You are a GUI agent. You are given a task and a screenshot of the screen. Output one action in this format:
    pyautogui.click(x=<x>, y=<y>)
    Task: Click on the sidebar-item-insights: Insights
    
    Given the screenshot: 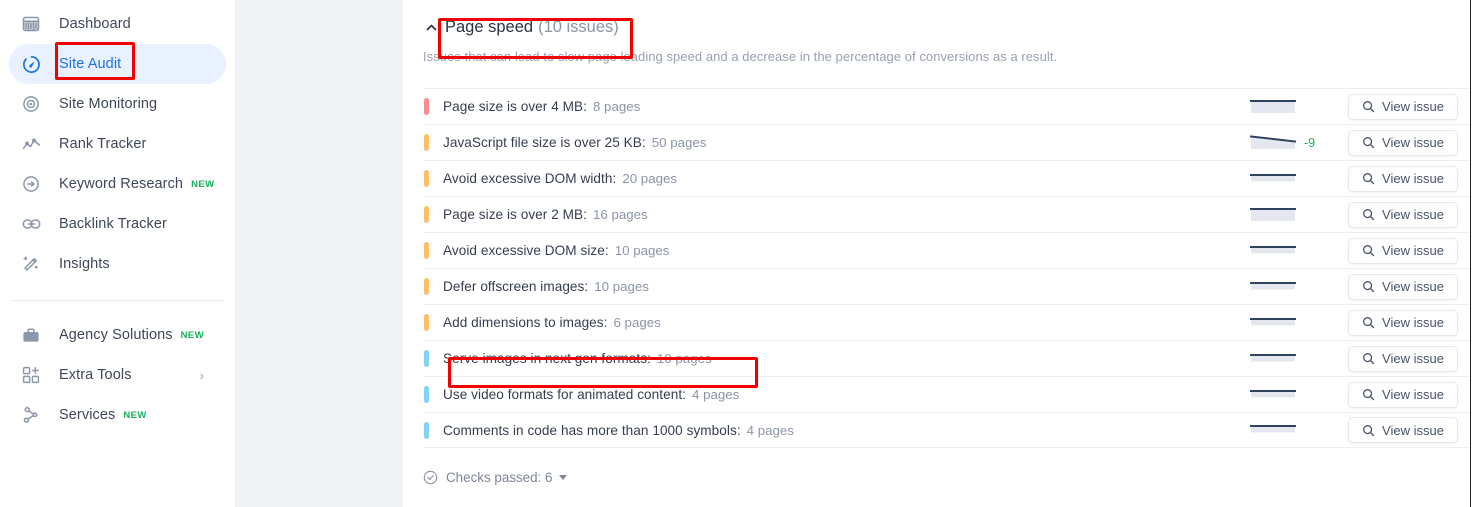 What is the action you would take?
    pyautogui.click(x=117, y=264)
    